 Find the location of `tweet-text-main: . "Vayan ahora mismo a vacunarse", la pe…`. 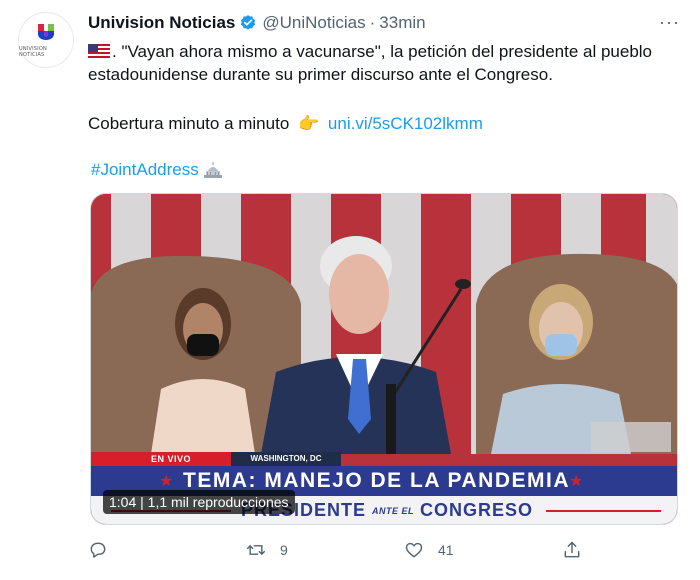

tweet-text-main: . "Vayan ahora mismo a vacunarse", la pe… is located at coordinates (370, 63).